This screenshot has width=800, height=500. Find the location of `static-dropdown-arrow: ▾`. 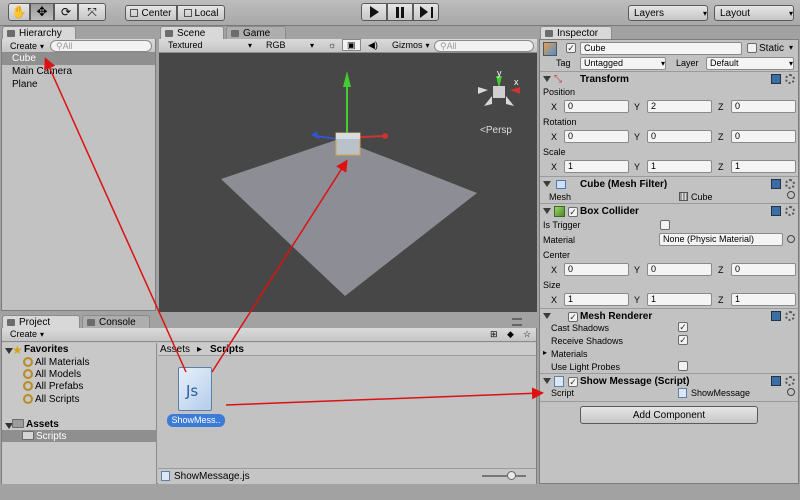

static-dropdown-arrow: ▾ is located at coordinates (791, 47).